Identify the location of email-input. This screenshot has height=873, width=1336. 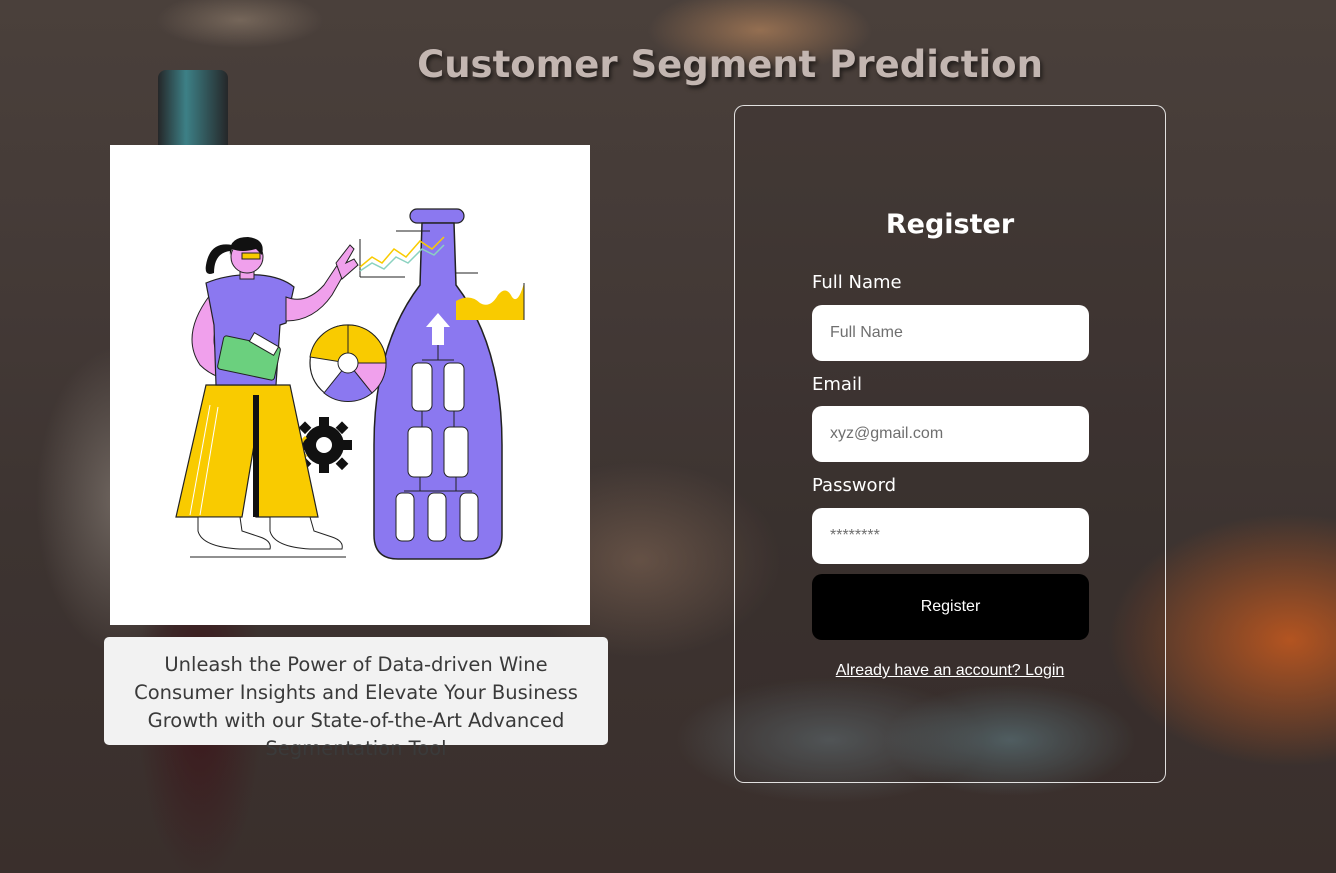
(950, 434).